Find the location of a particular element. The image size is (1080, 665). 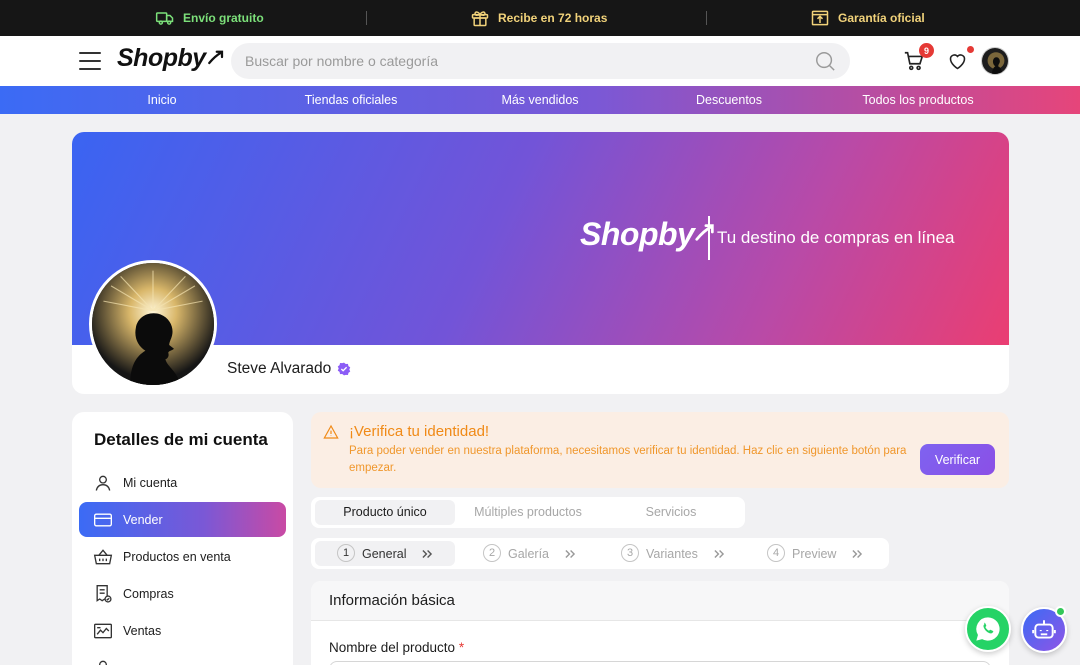

robot-icon is located at coordinates (1044, 629).